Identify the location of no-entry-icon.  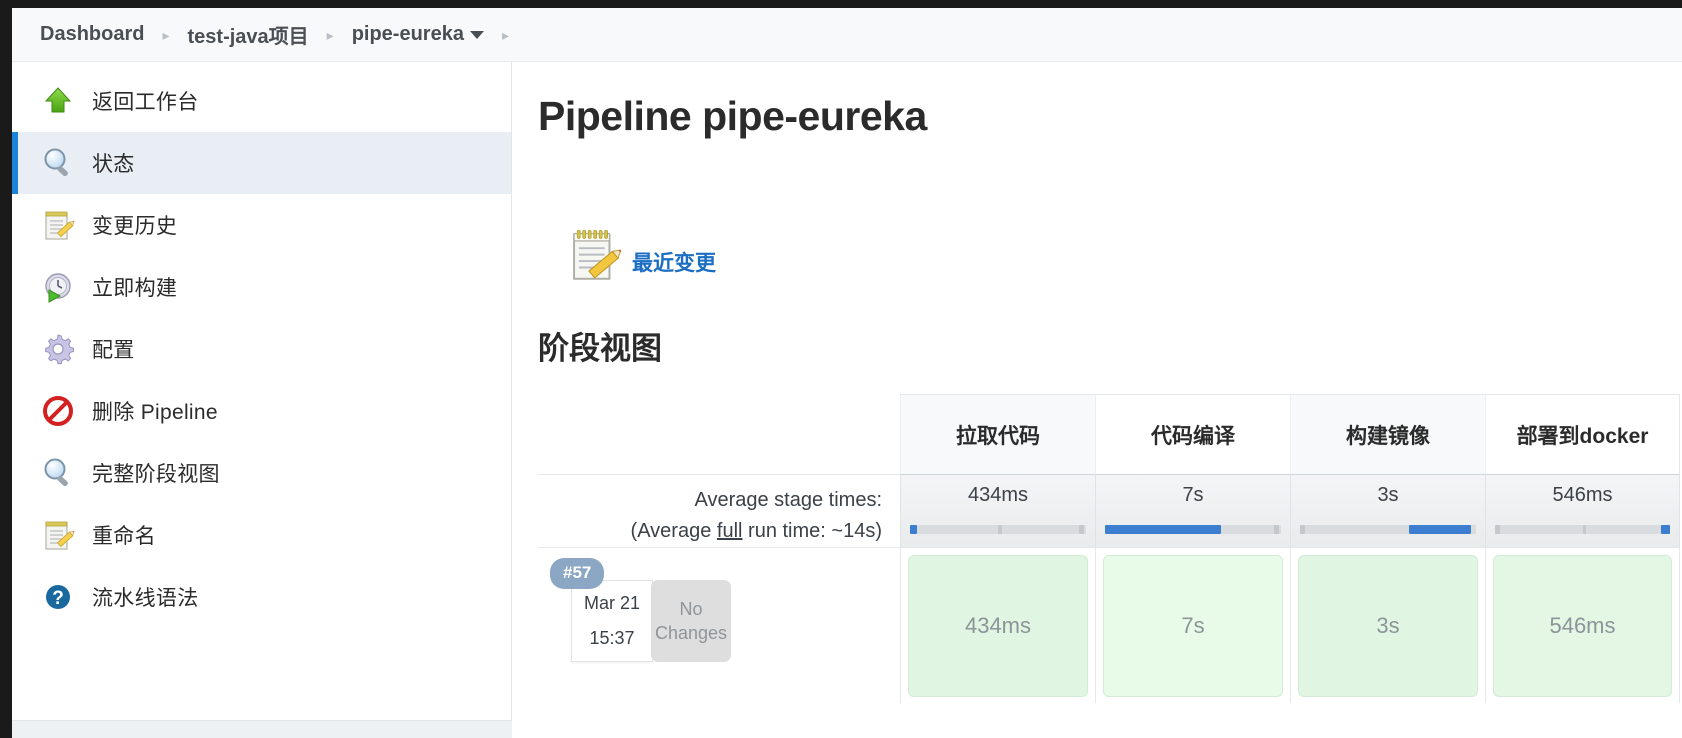
(58, 411).